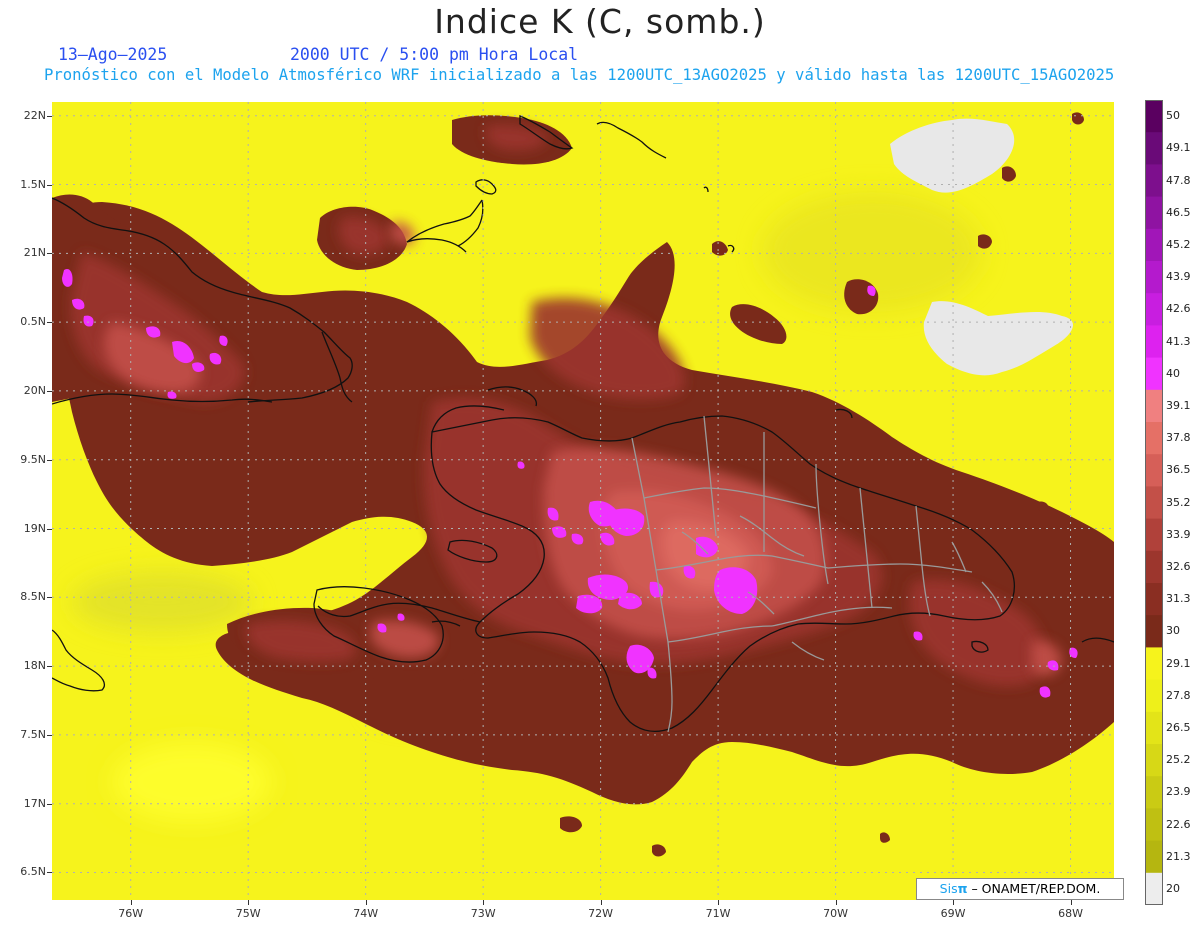 This screenshot has width=1200, height=927. Describe the element at coordinates (34, 390) in the screenshot. I see `lat-tick-label: 20N` at that location.